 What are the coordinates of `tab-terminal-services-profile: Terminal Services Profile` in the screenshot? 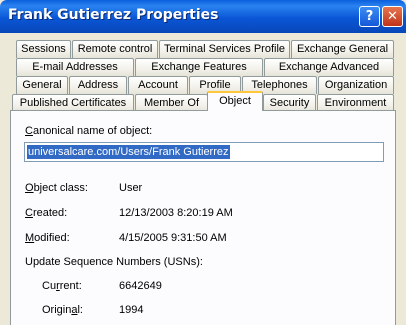 It's located at (224, 49).